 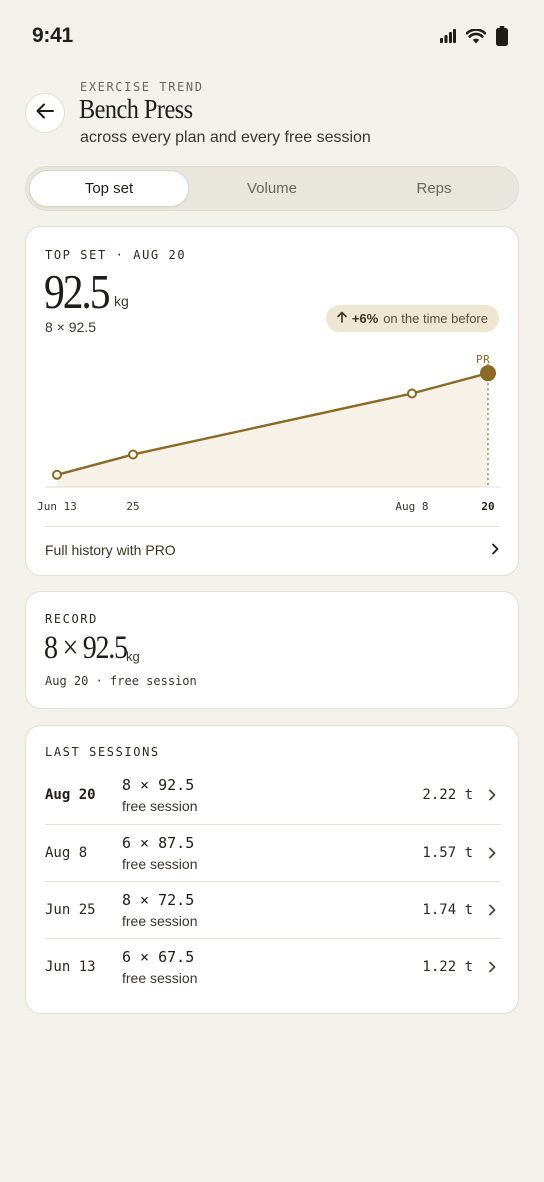 What do you see at coordinates (447, 853) in the screenshot?
I see `session-volume: 1.57 t` at bounding box center [447, 853].